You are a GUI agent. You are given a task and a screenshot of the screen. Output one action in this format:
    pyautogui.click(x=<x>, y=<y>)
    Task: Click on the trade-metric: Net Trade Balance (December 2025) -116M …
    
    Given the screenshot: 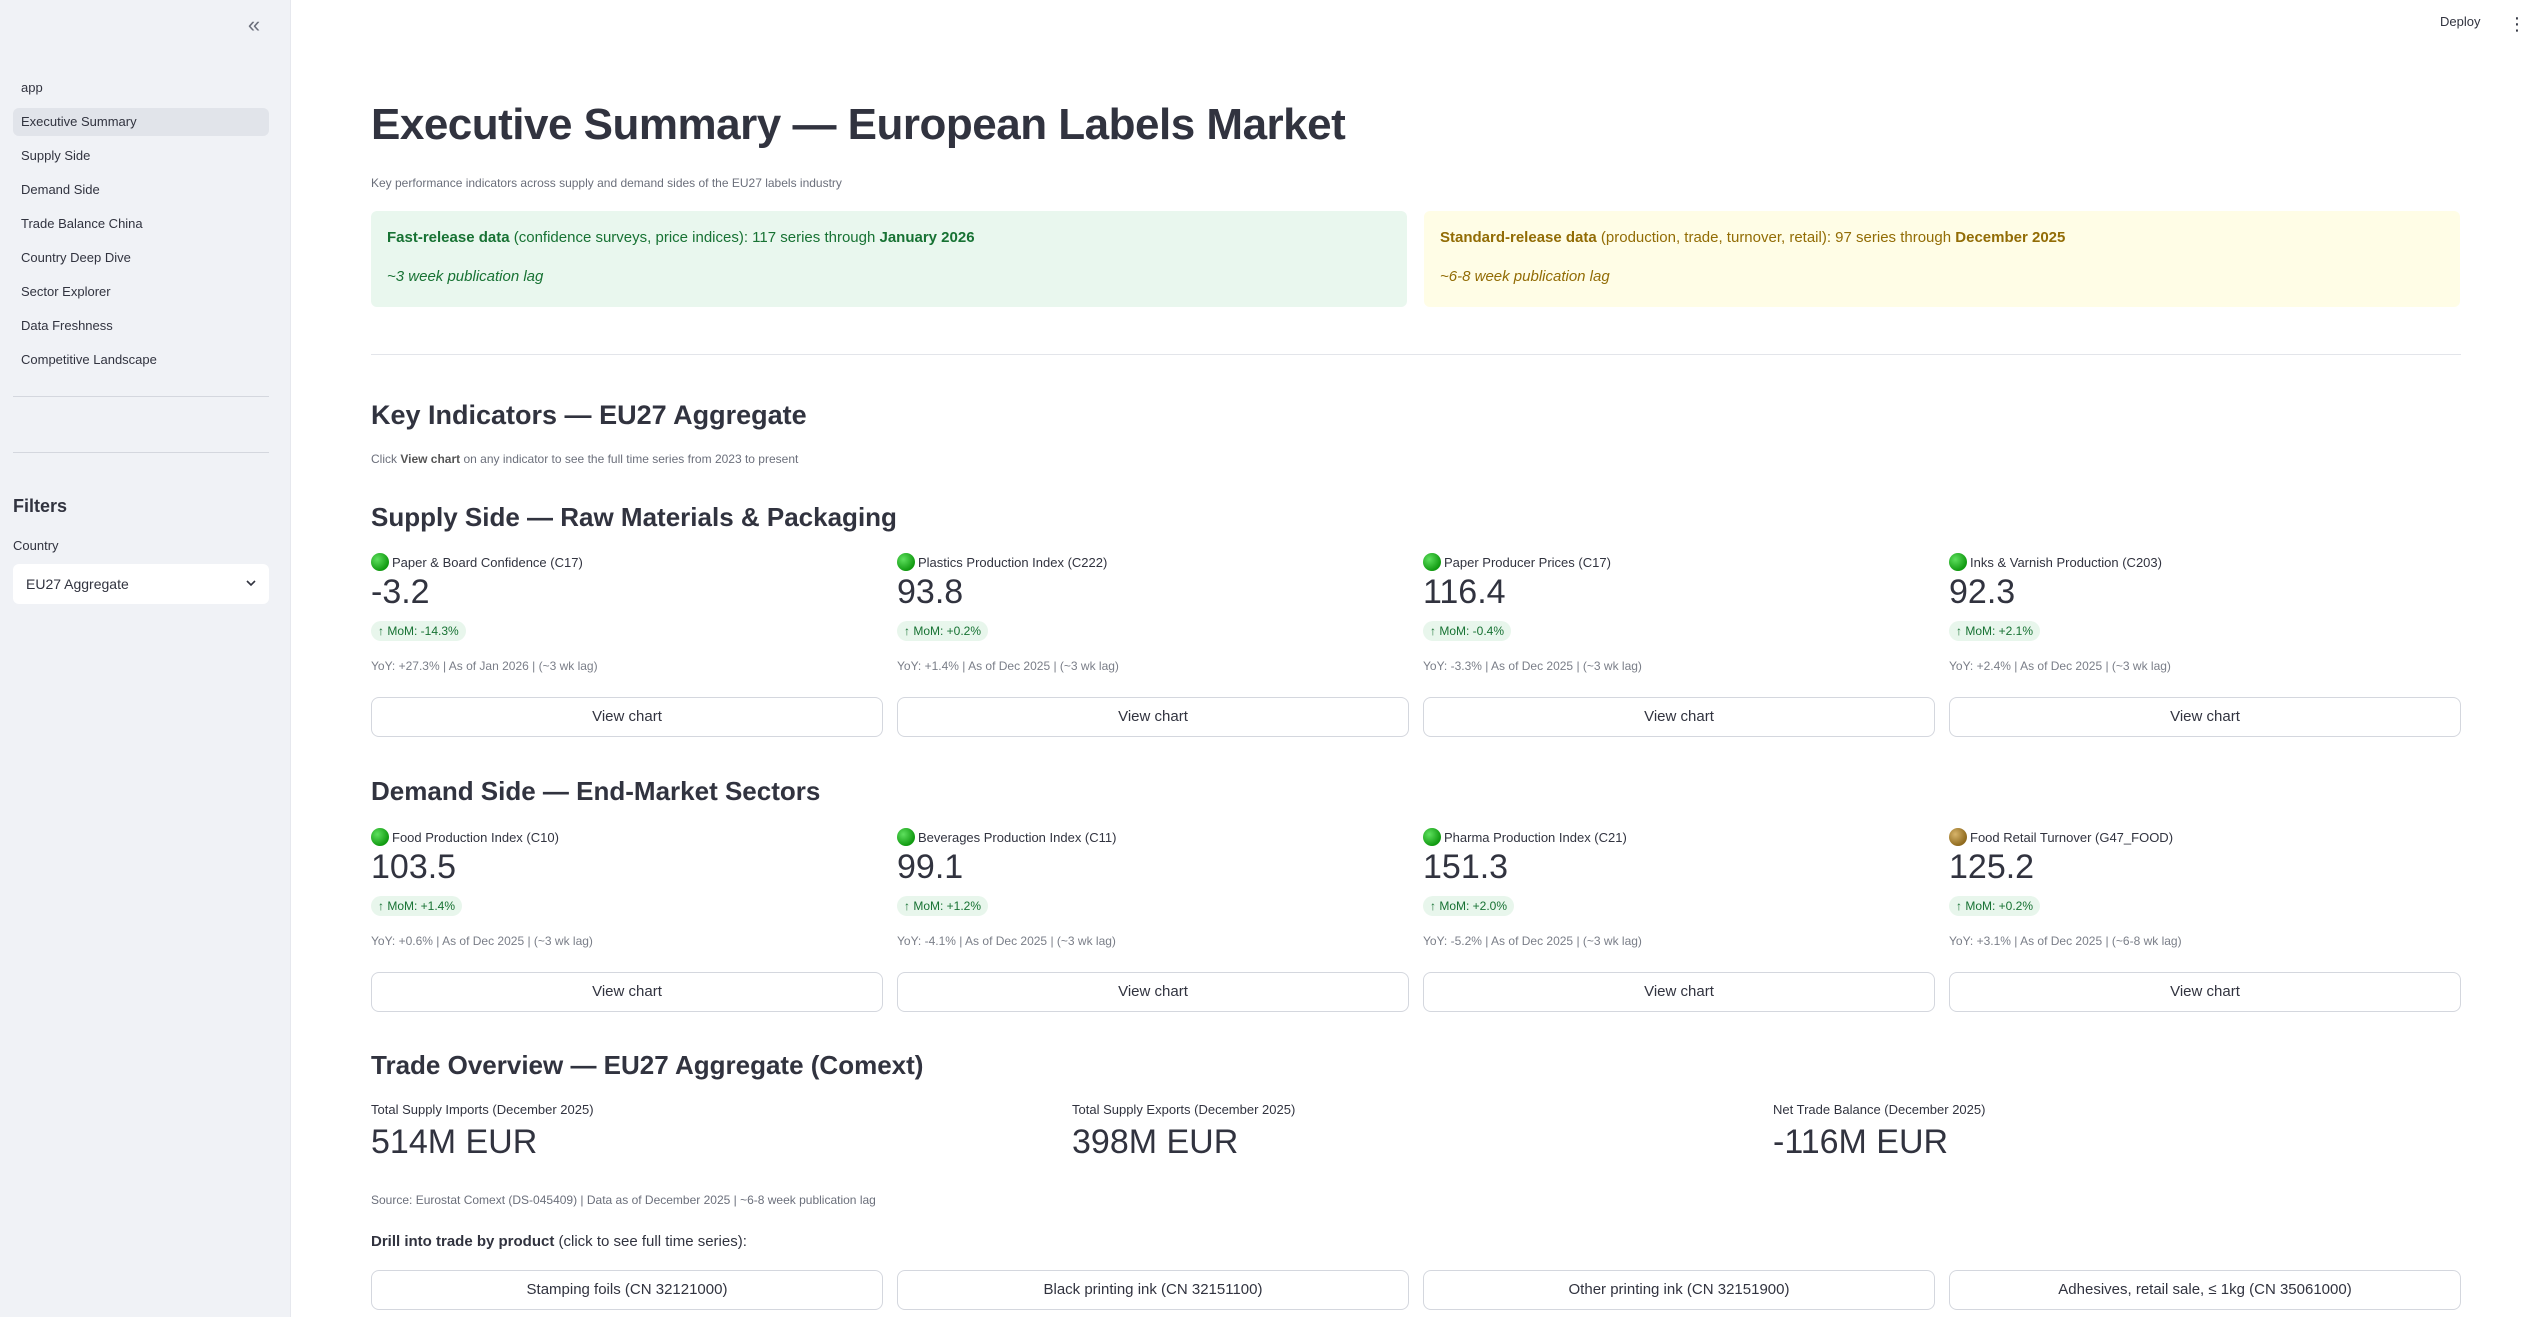 What is the action you would take?
    pyautogui.click(x=2113, y=1132)
    